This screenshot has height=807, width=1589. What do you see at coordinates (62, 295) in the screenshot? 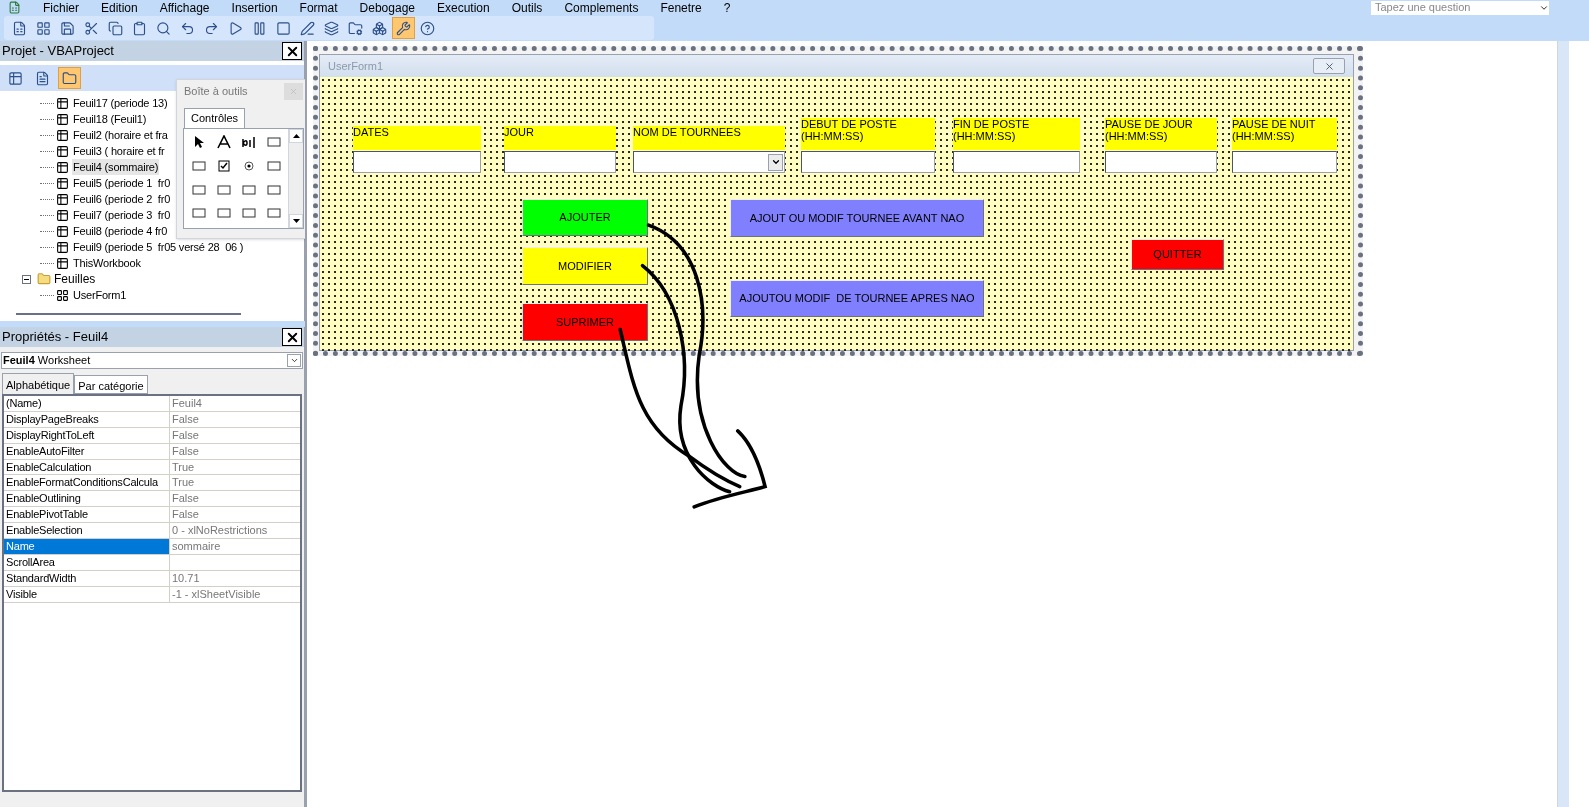
I see `form-icon` at bounding box center [62, 295].